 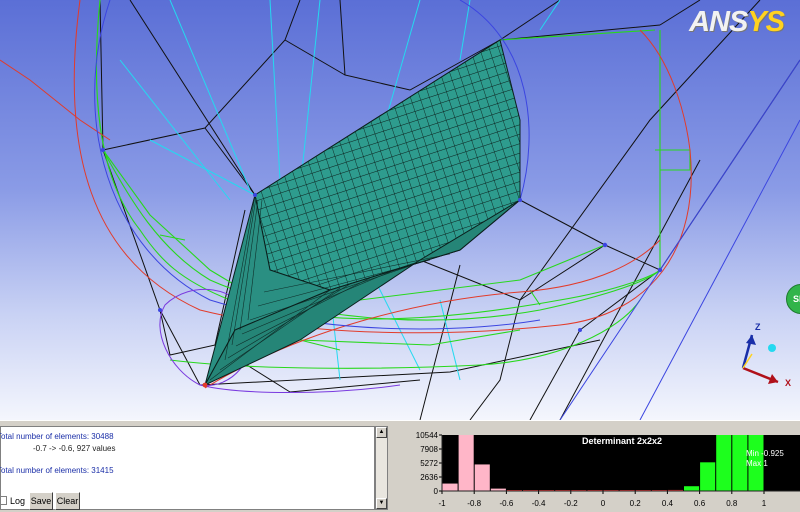 I want to click on x-tick-label: 0.2, so click(x=636, y=503).